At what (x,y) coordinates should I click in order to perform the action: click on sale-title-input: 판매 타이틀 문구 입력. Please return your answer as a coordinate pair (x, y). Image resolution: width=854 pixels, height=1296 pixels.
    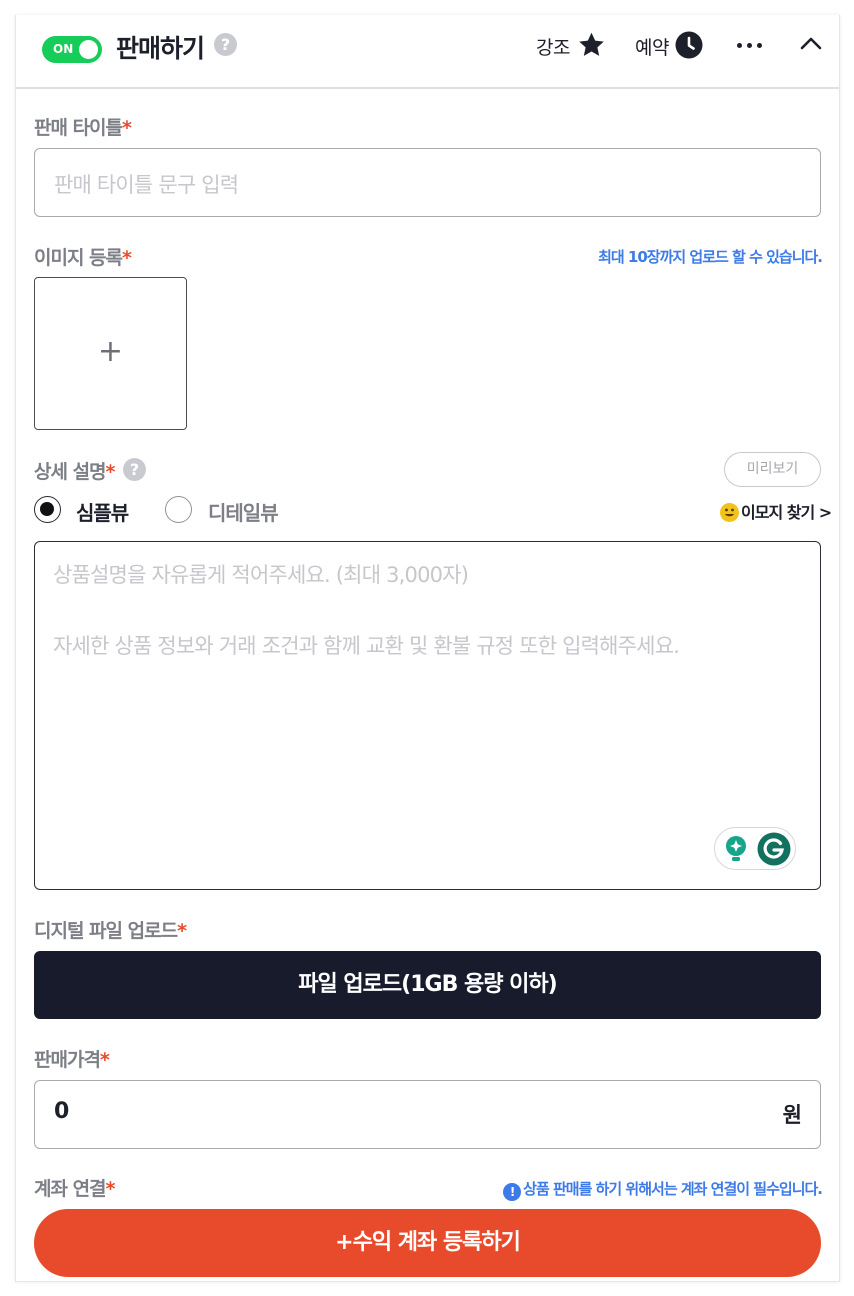
    Looking at the image, I should click on (427, 182).